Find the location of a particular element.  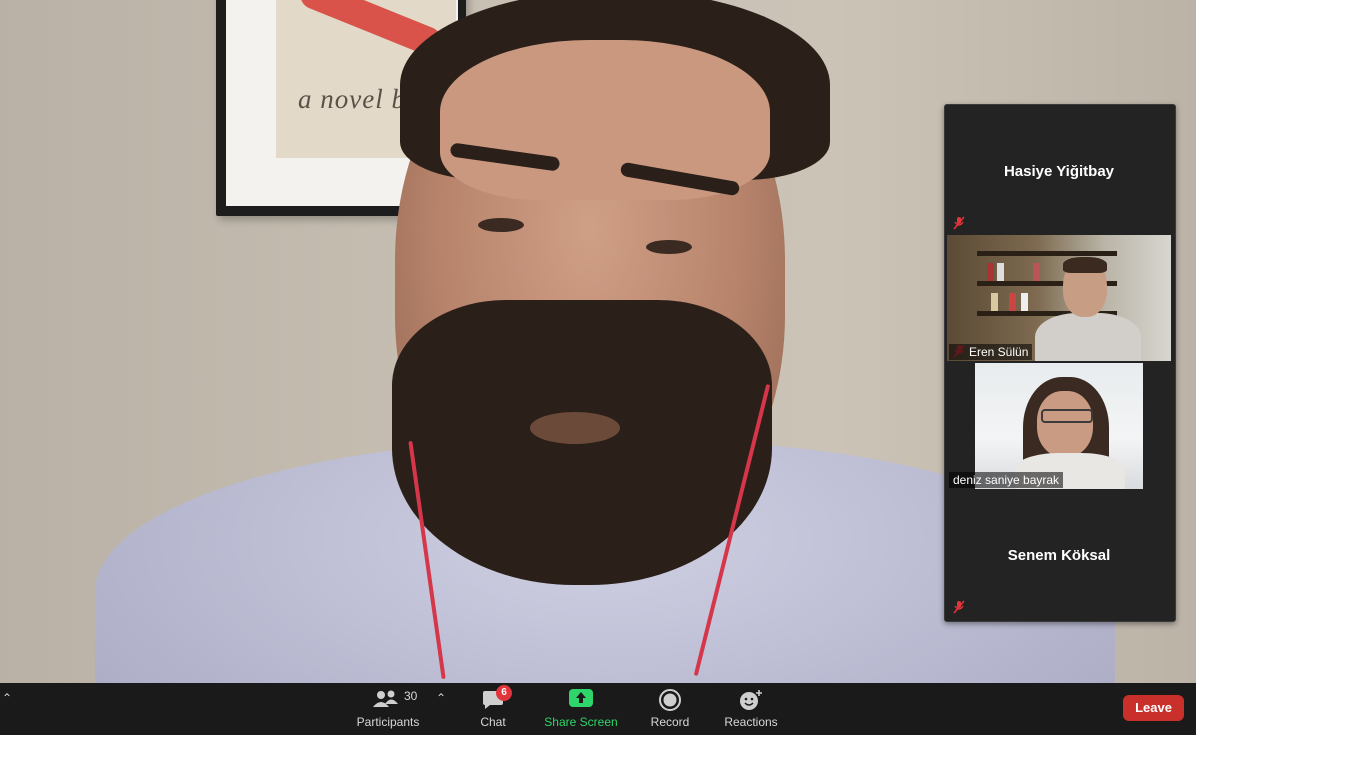

participant-tile: Eren Sülün is located at coordinates (1059, 298).